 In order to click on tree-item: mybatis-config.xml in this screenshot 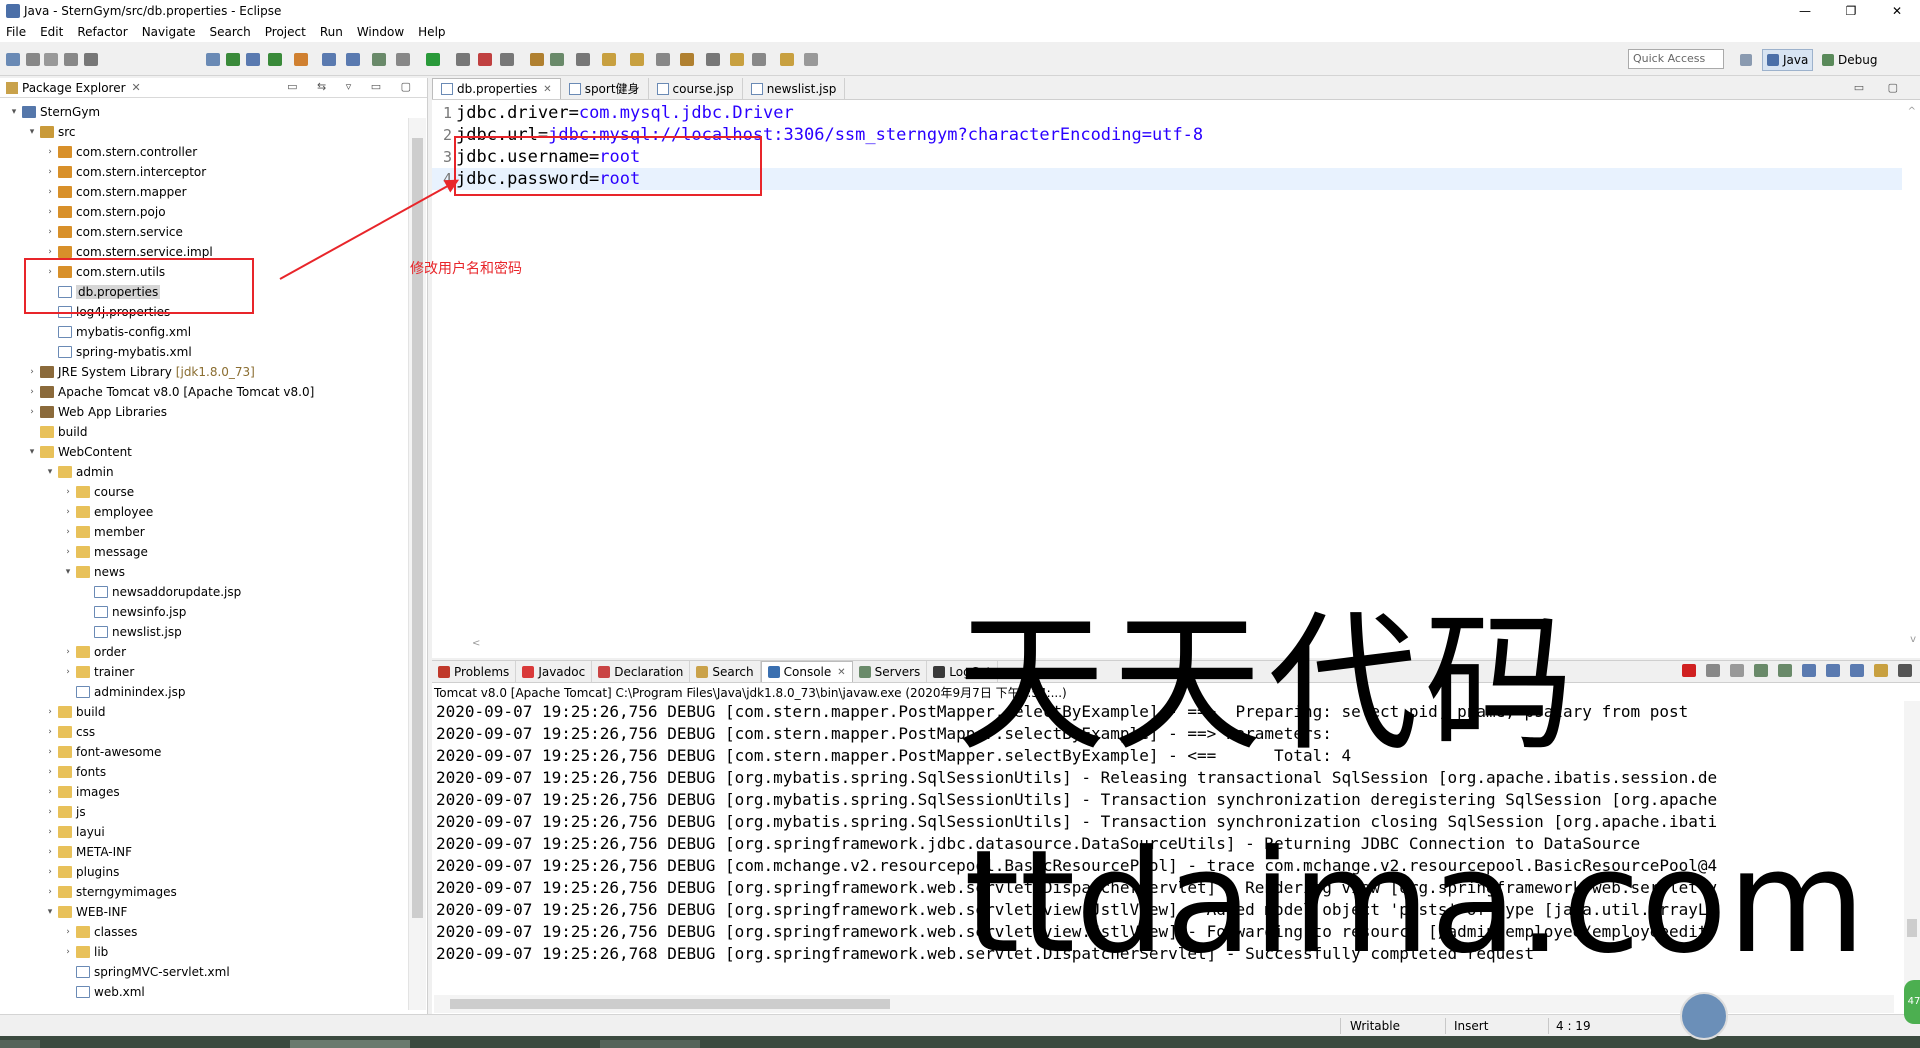, I will do `click(117, 332)`.